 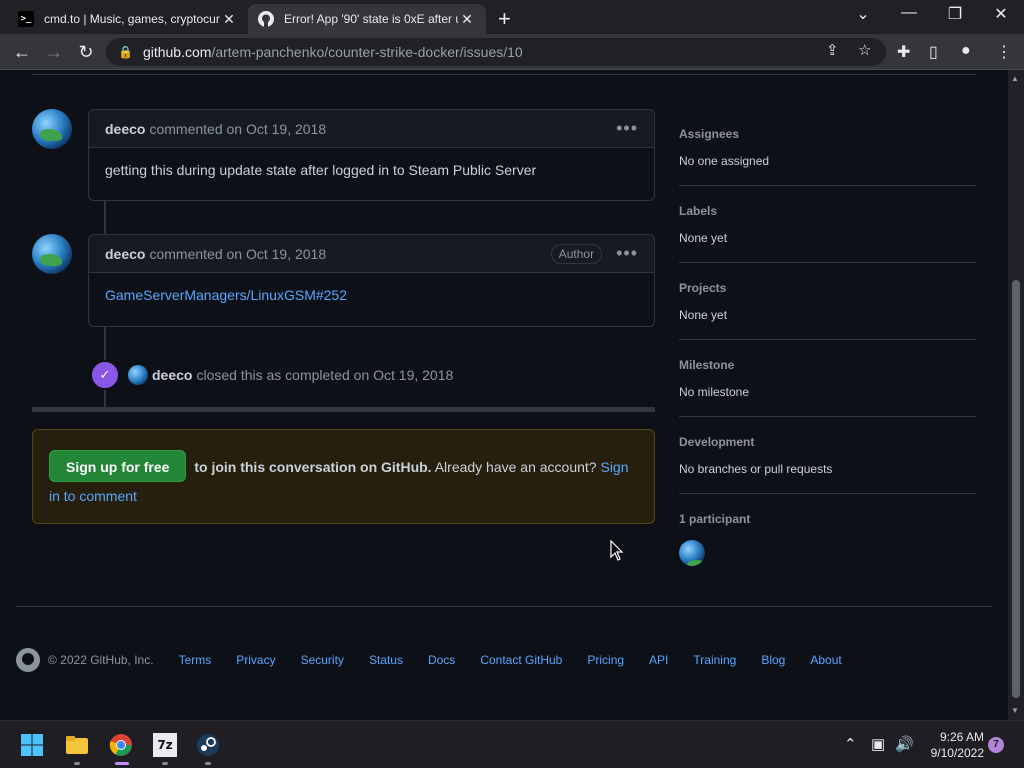 I want to click on windows-start-icon, so click(x=32, y=745).